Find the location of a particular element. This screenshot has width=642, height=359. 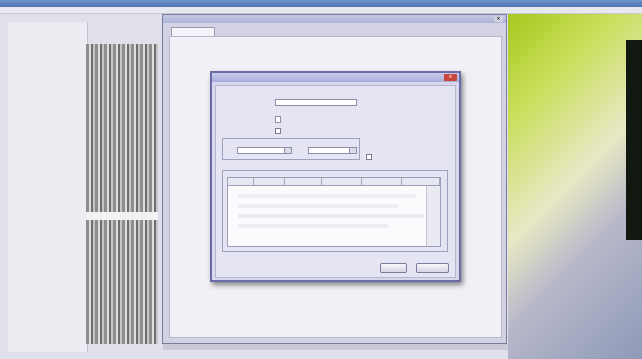

include-date-label is located at coordinates (246, 132).